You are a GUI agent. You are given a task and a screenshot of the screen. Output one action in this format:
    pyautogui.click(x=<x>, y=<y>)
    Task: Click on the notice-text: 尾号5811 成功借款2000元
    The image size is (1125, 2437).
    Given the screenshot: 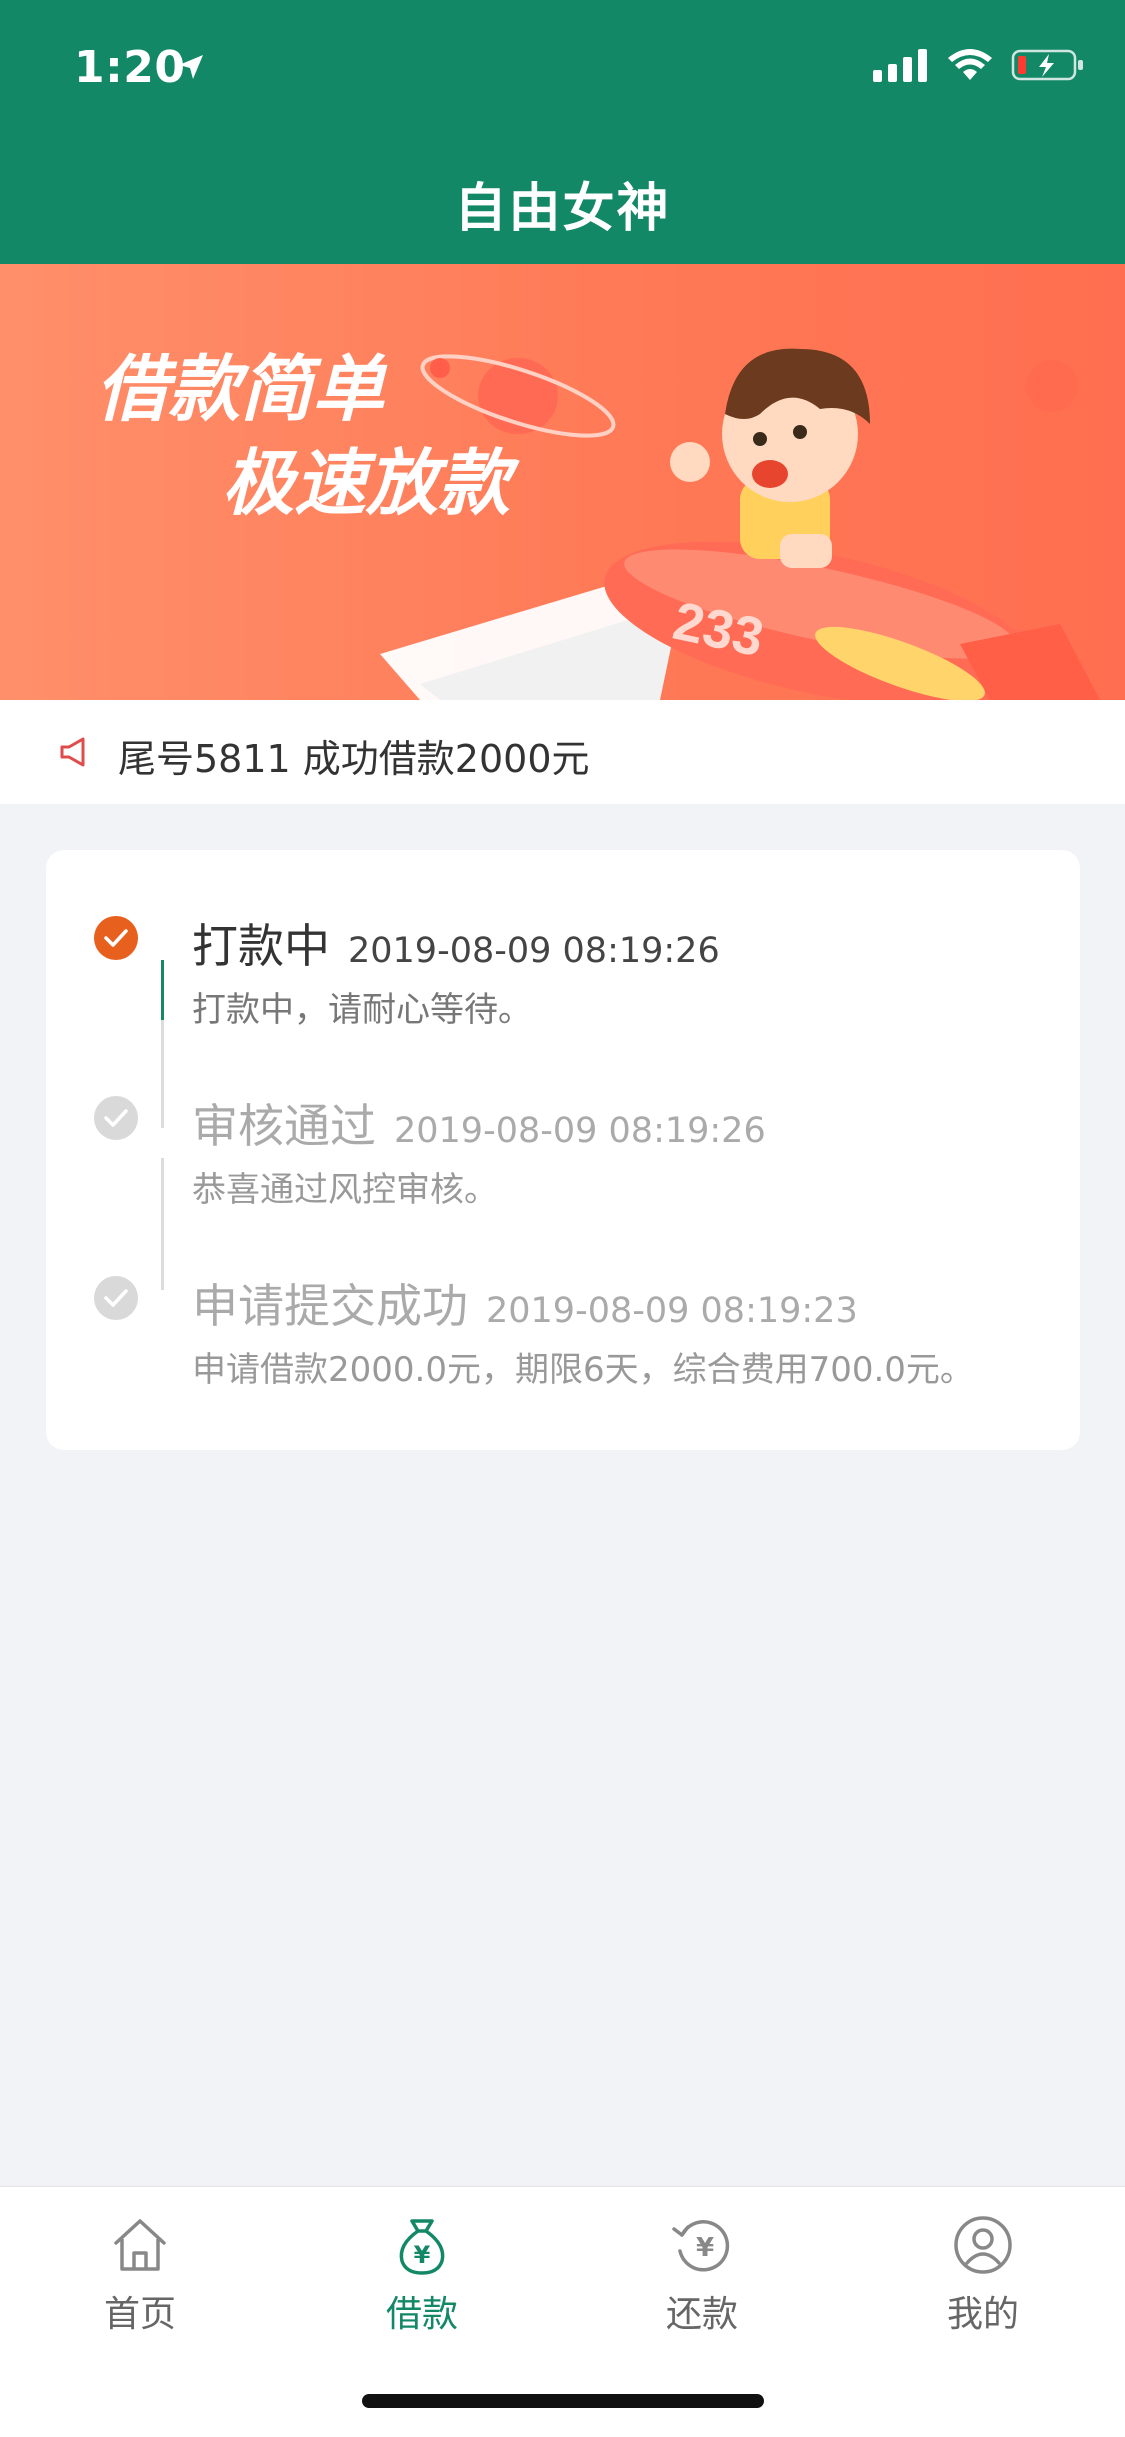 What is the action you would take?
    pyautogui.click(x=354, y=759)
    